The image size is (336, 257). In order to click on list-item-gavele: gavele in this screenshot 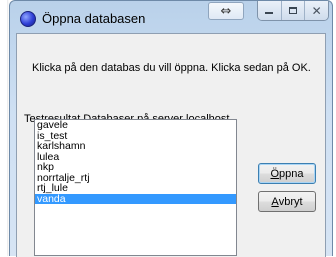, I will do `click(135, 125)`.